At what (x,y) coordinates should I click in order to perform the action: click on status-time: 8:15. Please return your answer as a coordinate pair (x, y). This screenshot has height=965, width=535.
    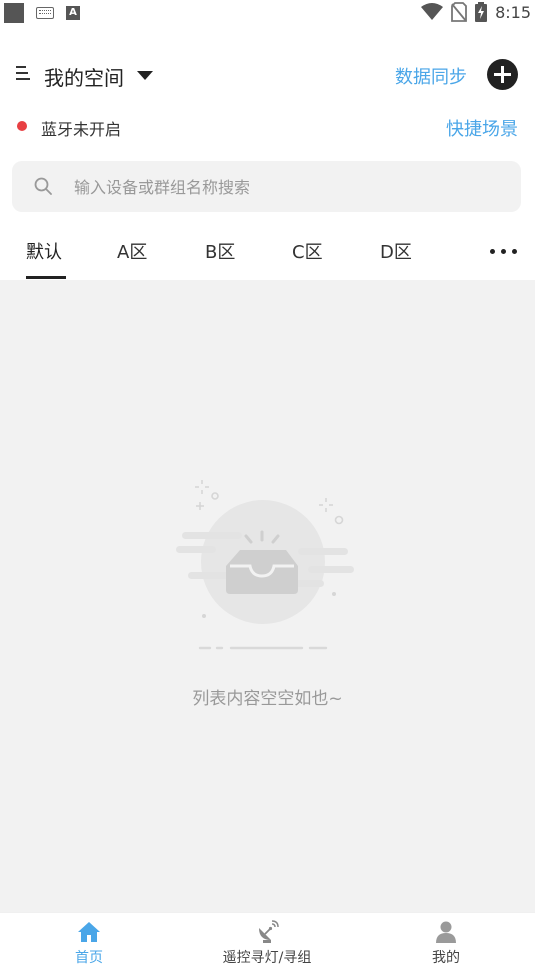
    Looking at the image, I should click on (513, 12).